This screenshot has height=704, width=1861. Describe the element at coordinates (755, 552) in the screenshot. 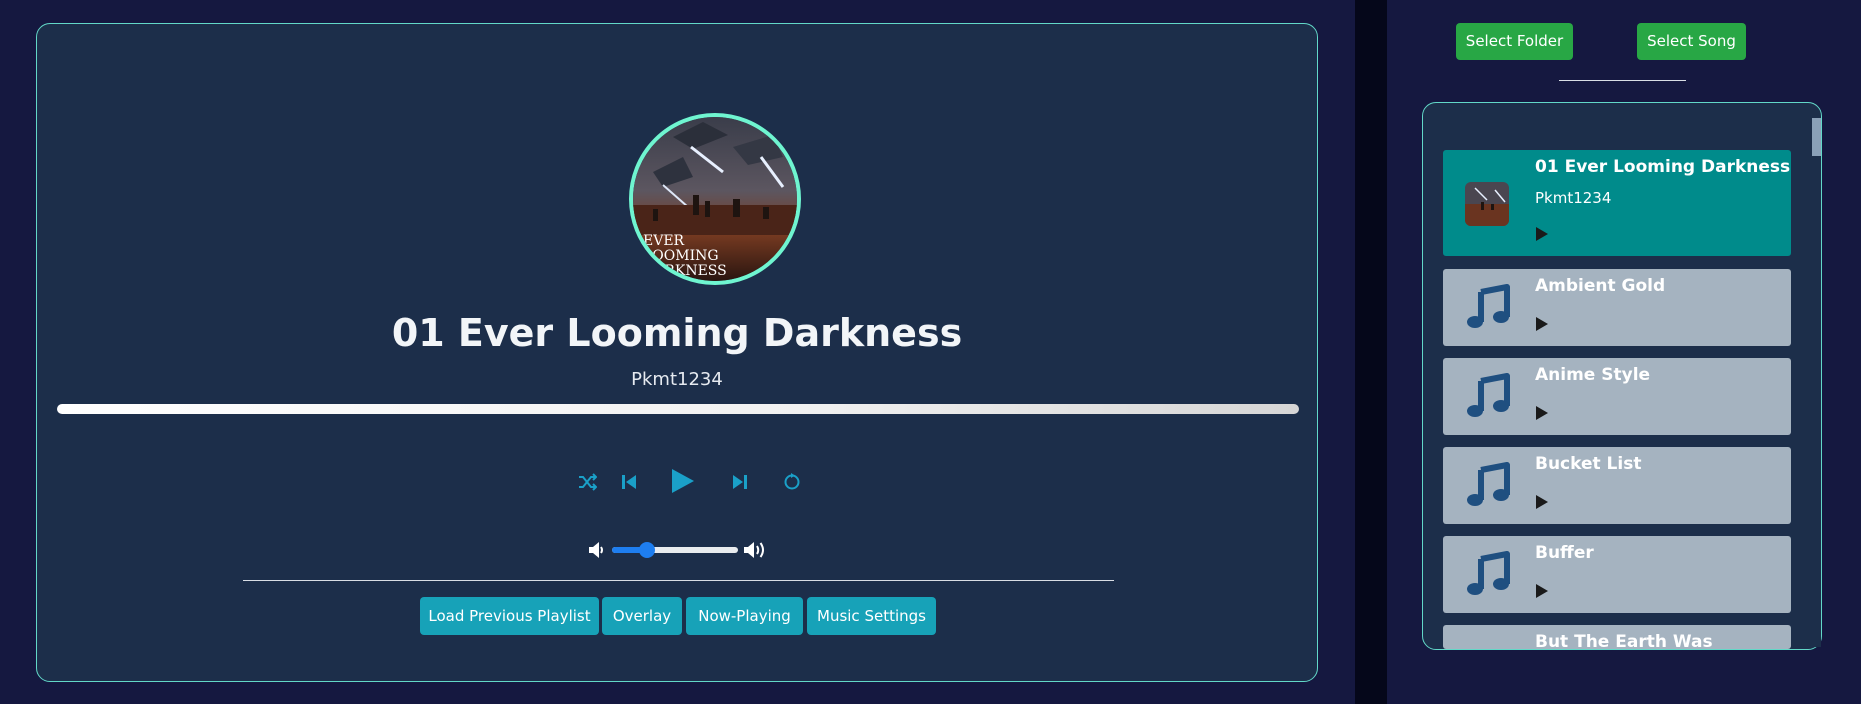

I see `volume-high-icon` at that location.